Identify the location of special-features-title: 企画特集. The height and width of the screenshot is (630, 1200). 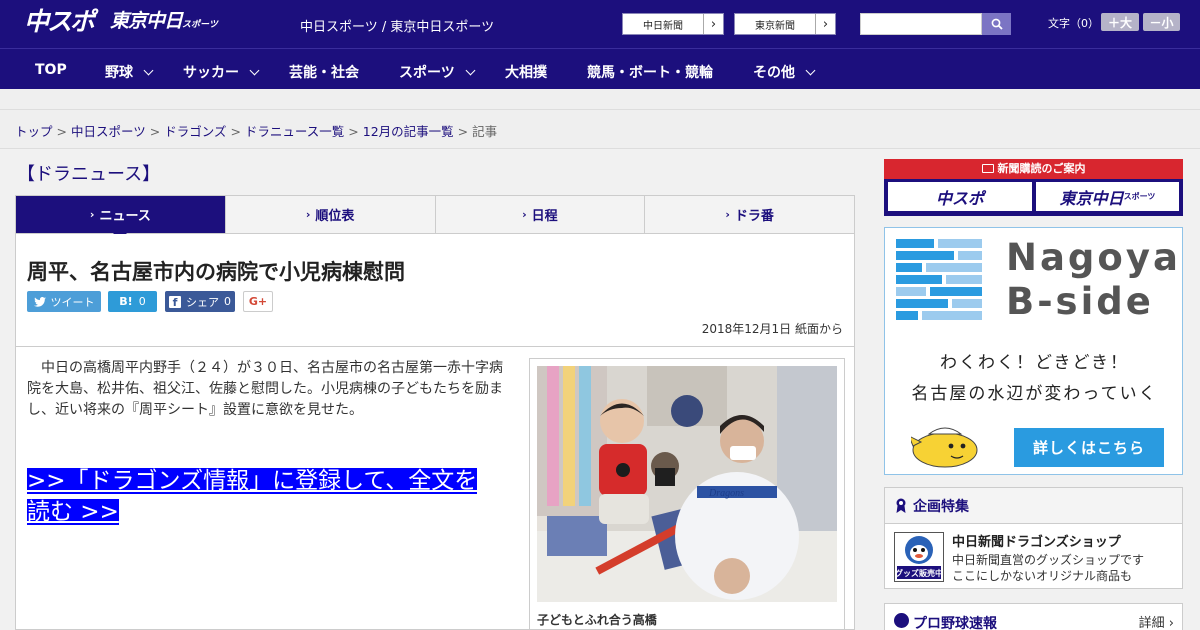
(941, 506).